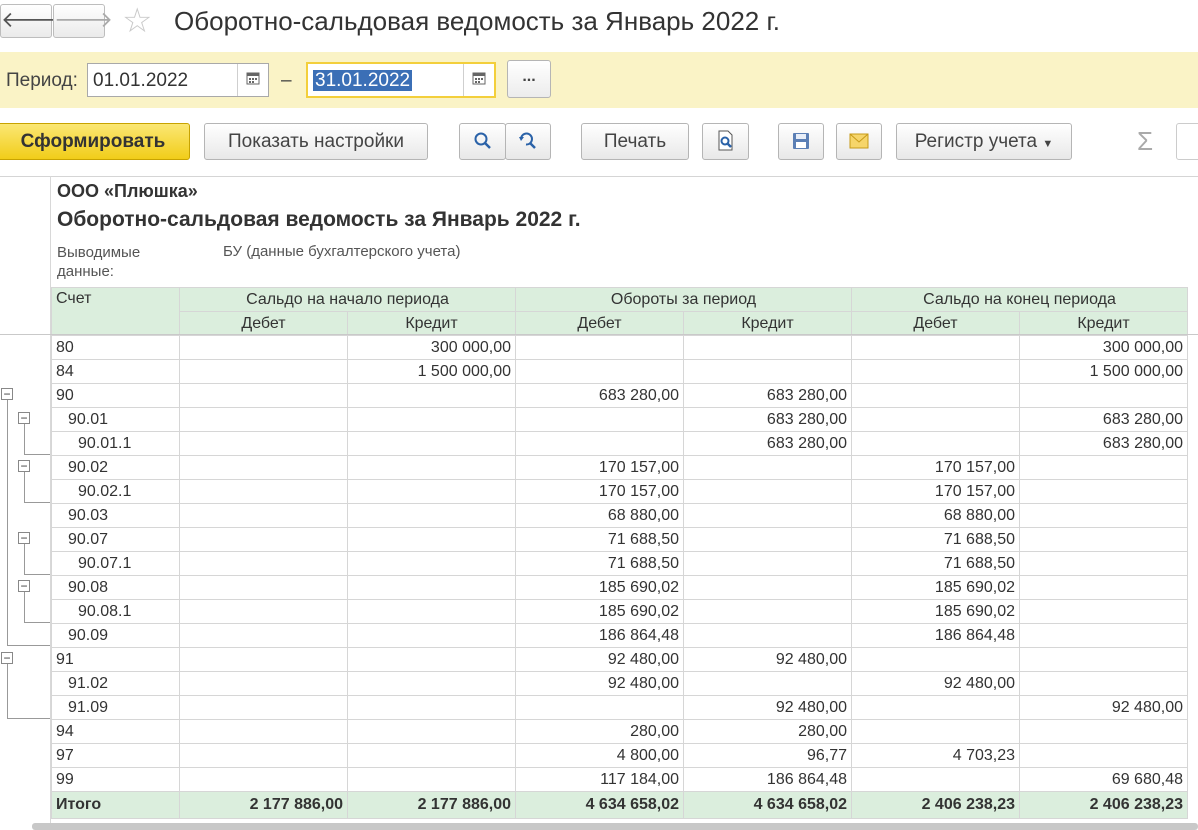 This screenshot has width=1198, height=830. I want to click on save-button, so click(801, 141).